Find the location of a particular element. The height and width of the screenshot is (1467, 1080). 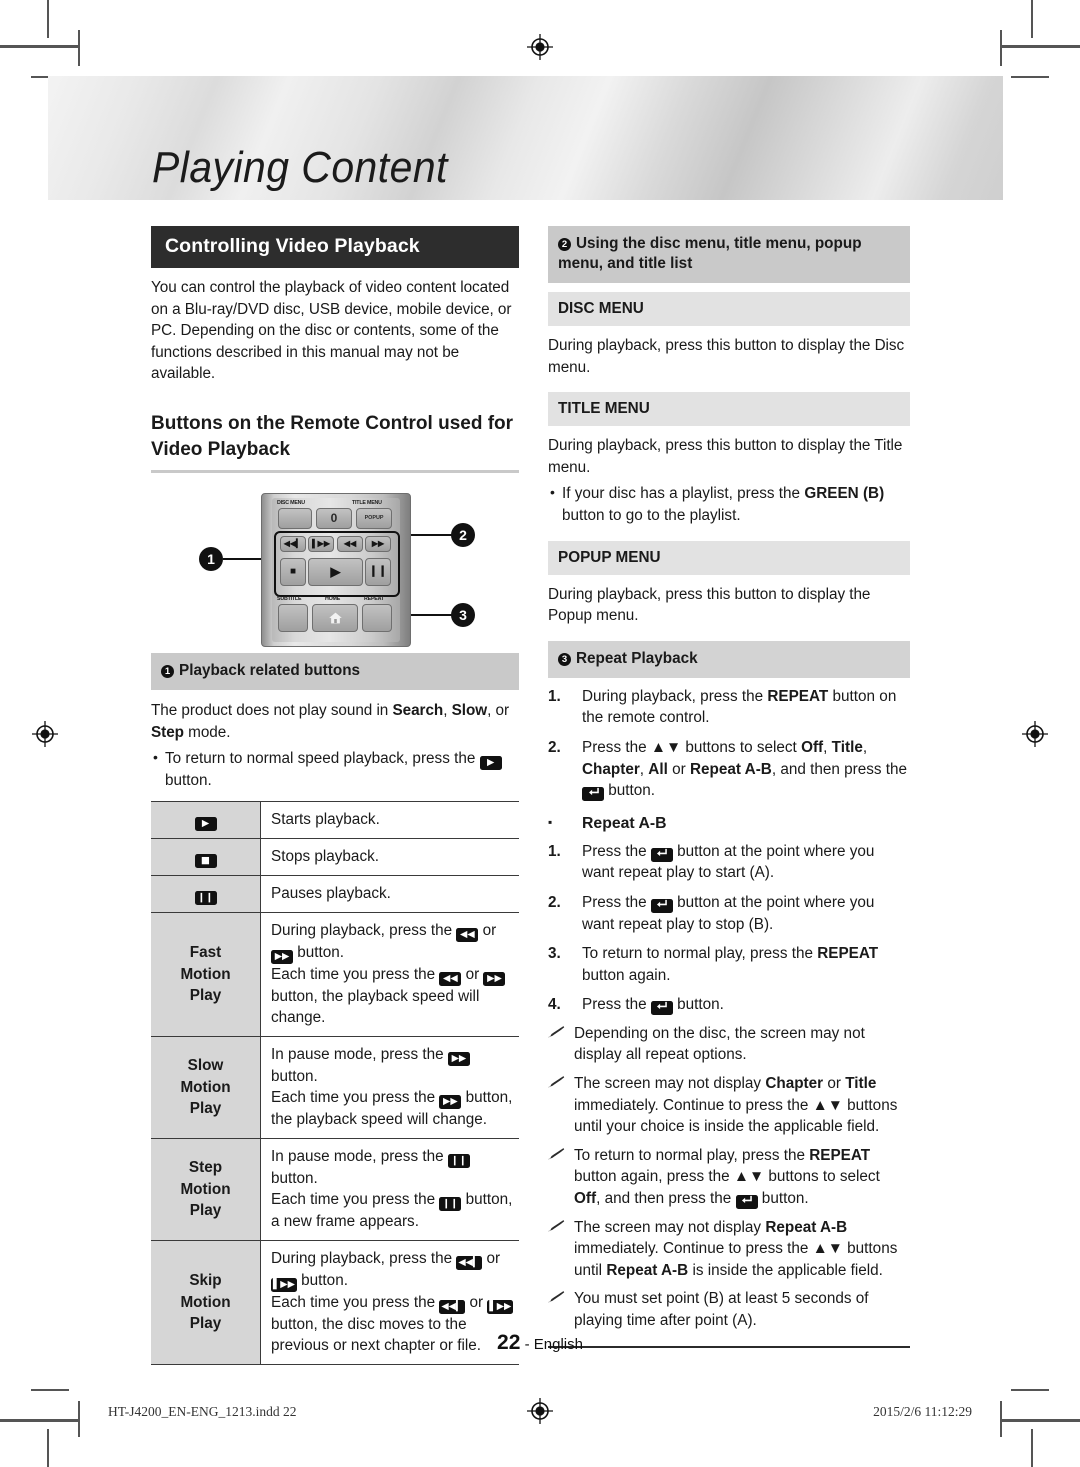

crop-mark-tl2-v is located at coordinates (79, 48).